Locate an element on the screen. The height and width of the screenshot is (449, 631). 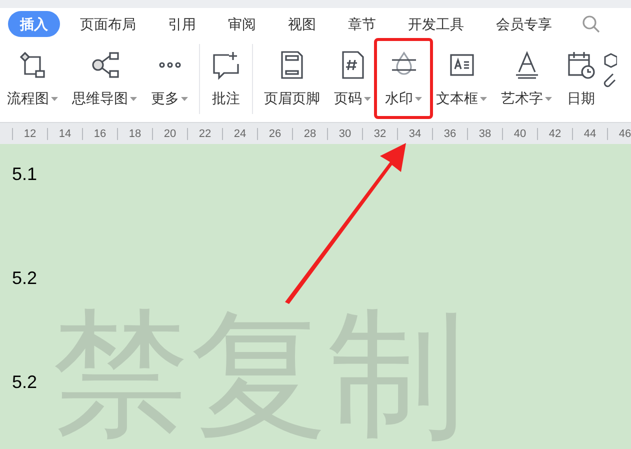
mindmap-icon is located at coordinates (105, 65).